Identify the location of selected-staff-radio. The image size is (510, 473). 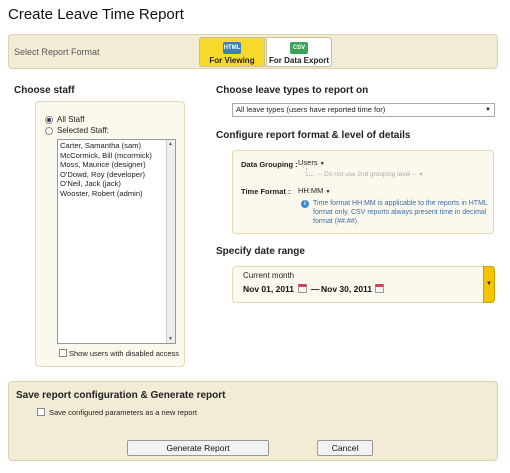
(49, 131).